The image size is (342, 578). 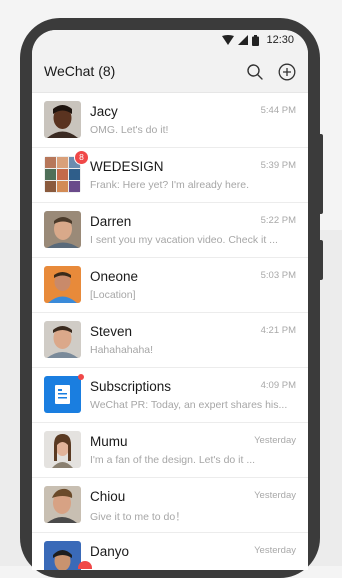 I want to click on chat-preview: Hahahahaha!, so click(x=122, y=350).